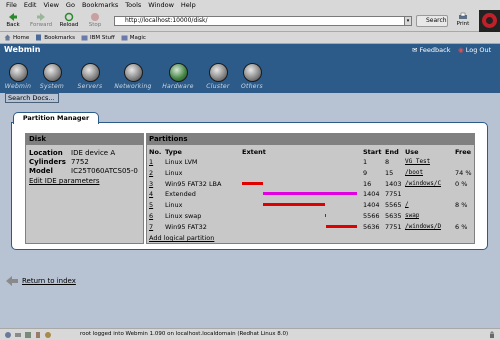 The height and width of the screenshot is (340, 500). Describe the element at coordinates (393, 183) in the screenshot. I see `partition-end: 1403` at that location.